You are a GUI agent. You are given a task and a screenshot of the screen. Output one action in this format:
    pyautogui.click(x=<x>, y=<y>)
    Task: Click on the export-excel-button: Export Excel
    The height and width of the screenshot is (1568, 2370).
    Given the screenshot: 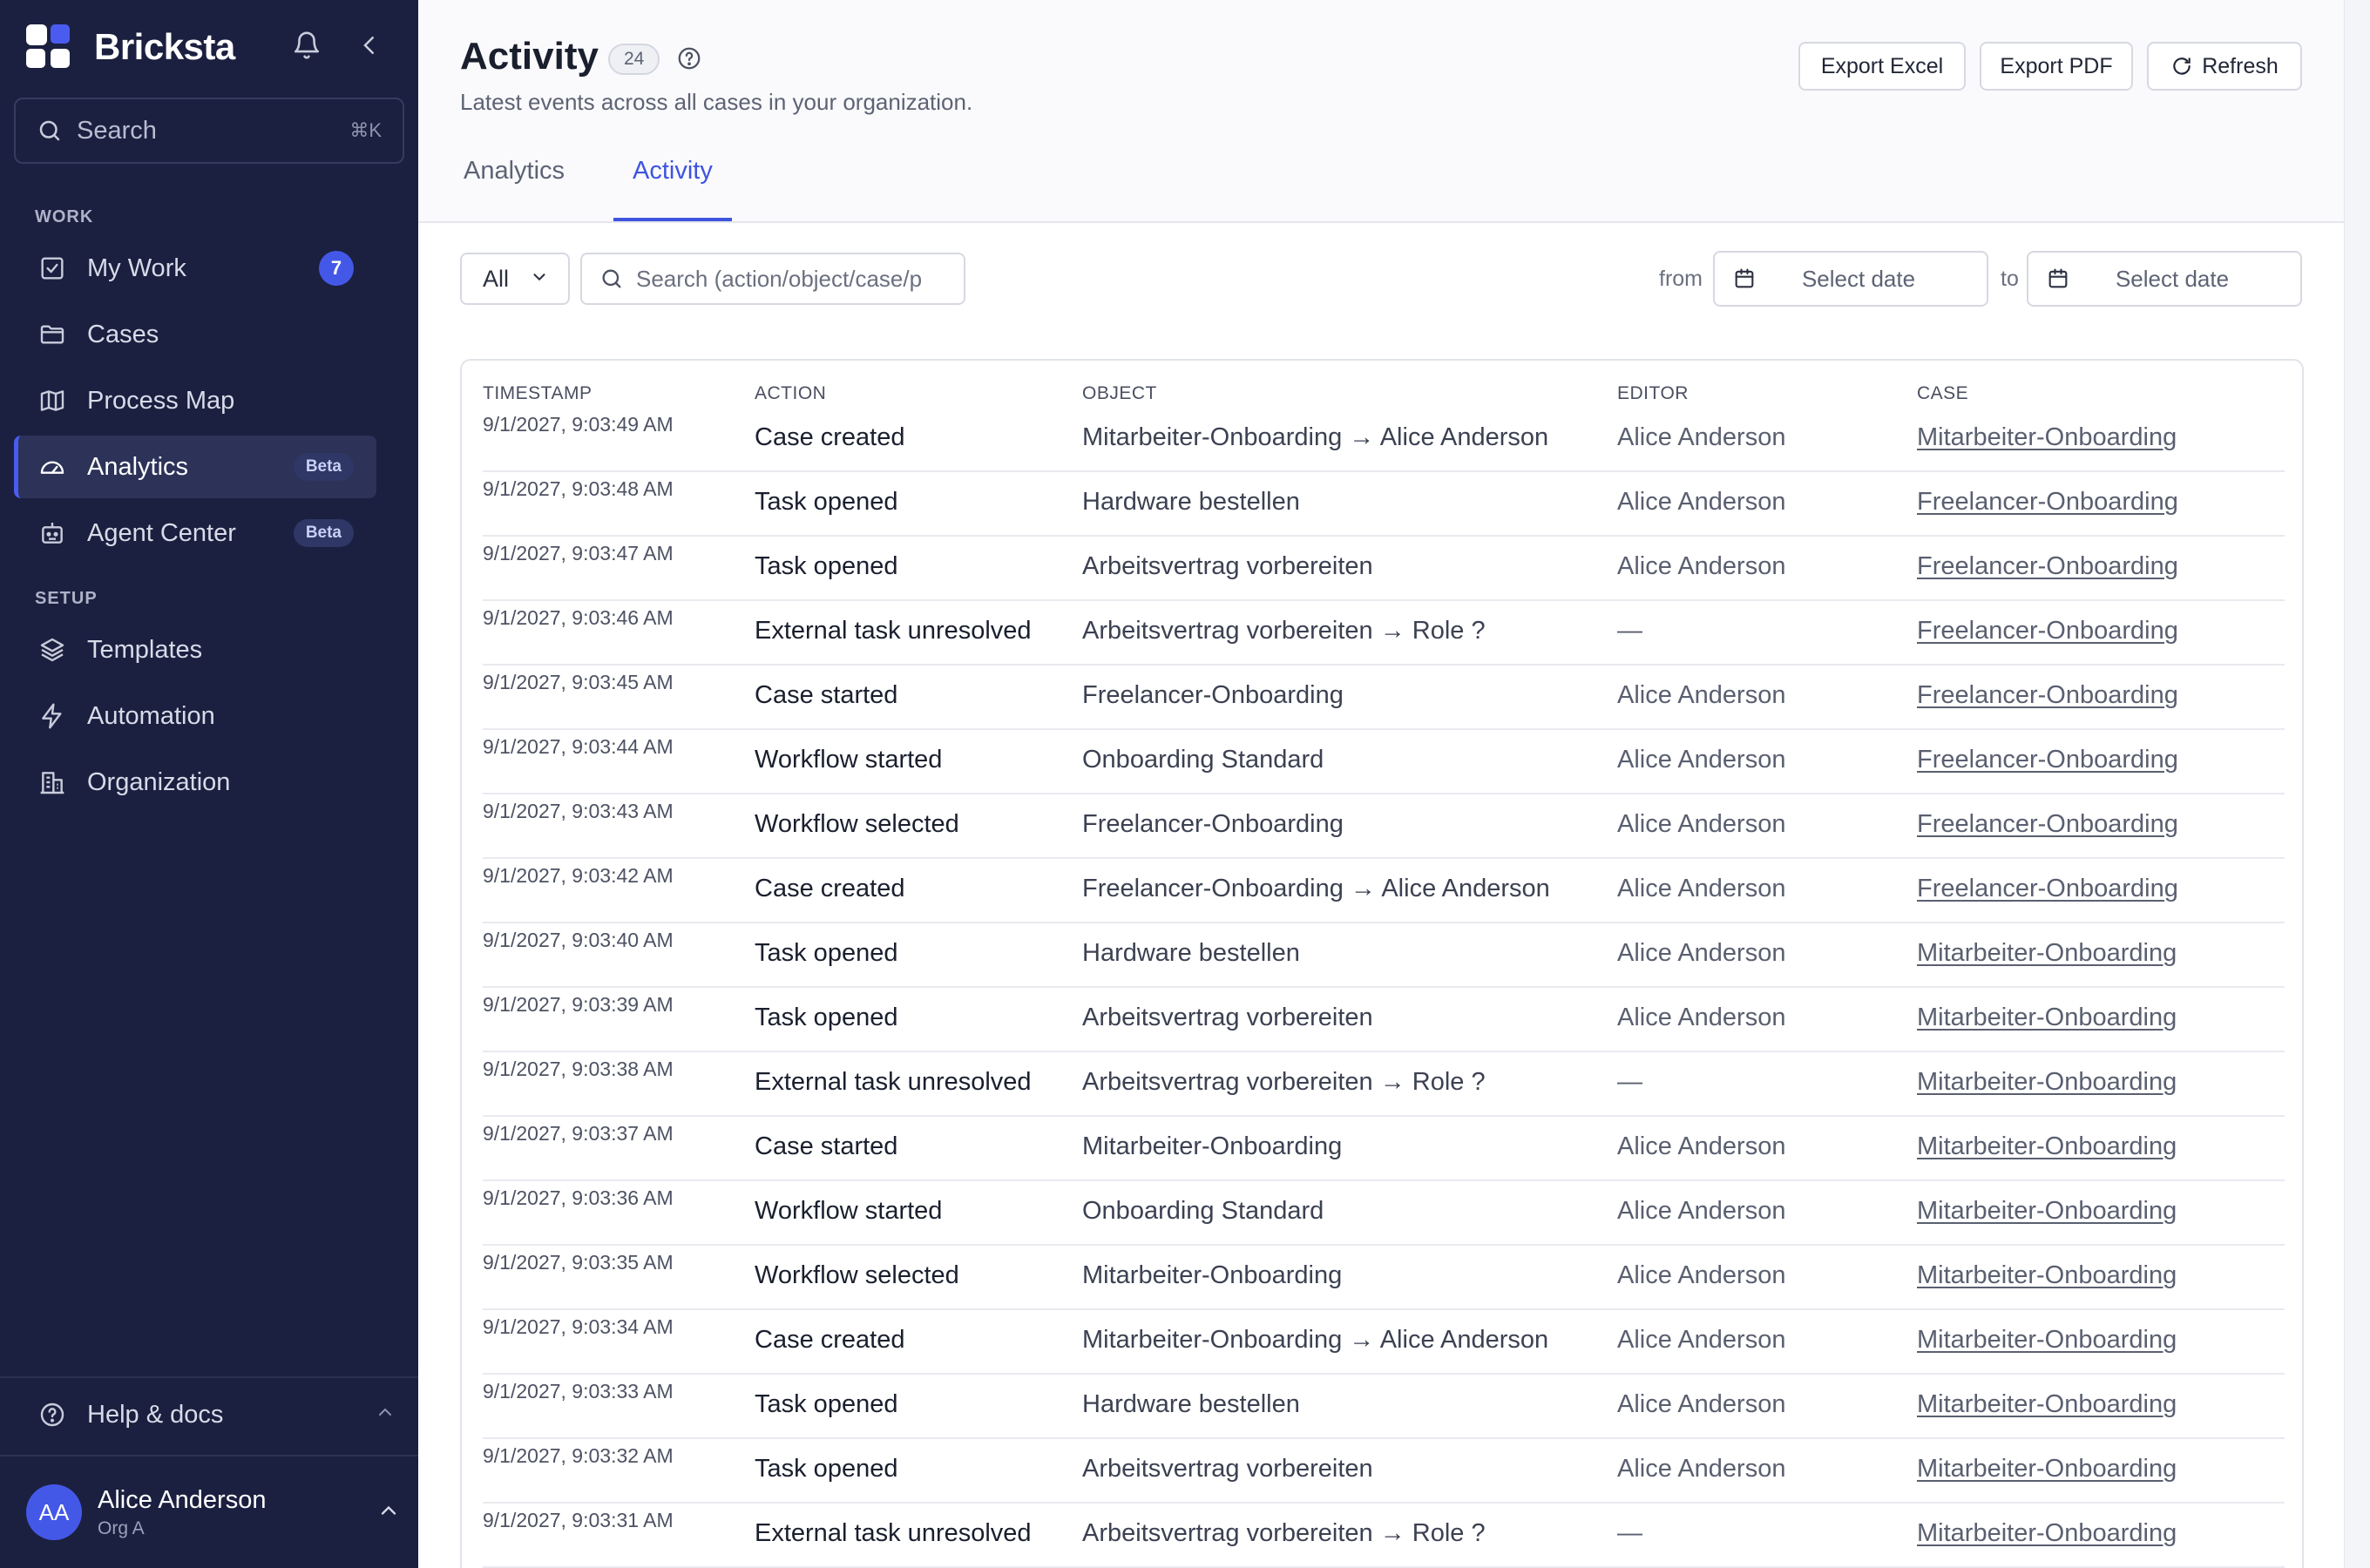 What is the action you would take?
    pyautogui.click(x=1882, y=66)
    